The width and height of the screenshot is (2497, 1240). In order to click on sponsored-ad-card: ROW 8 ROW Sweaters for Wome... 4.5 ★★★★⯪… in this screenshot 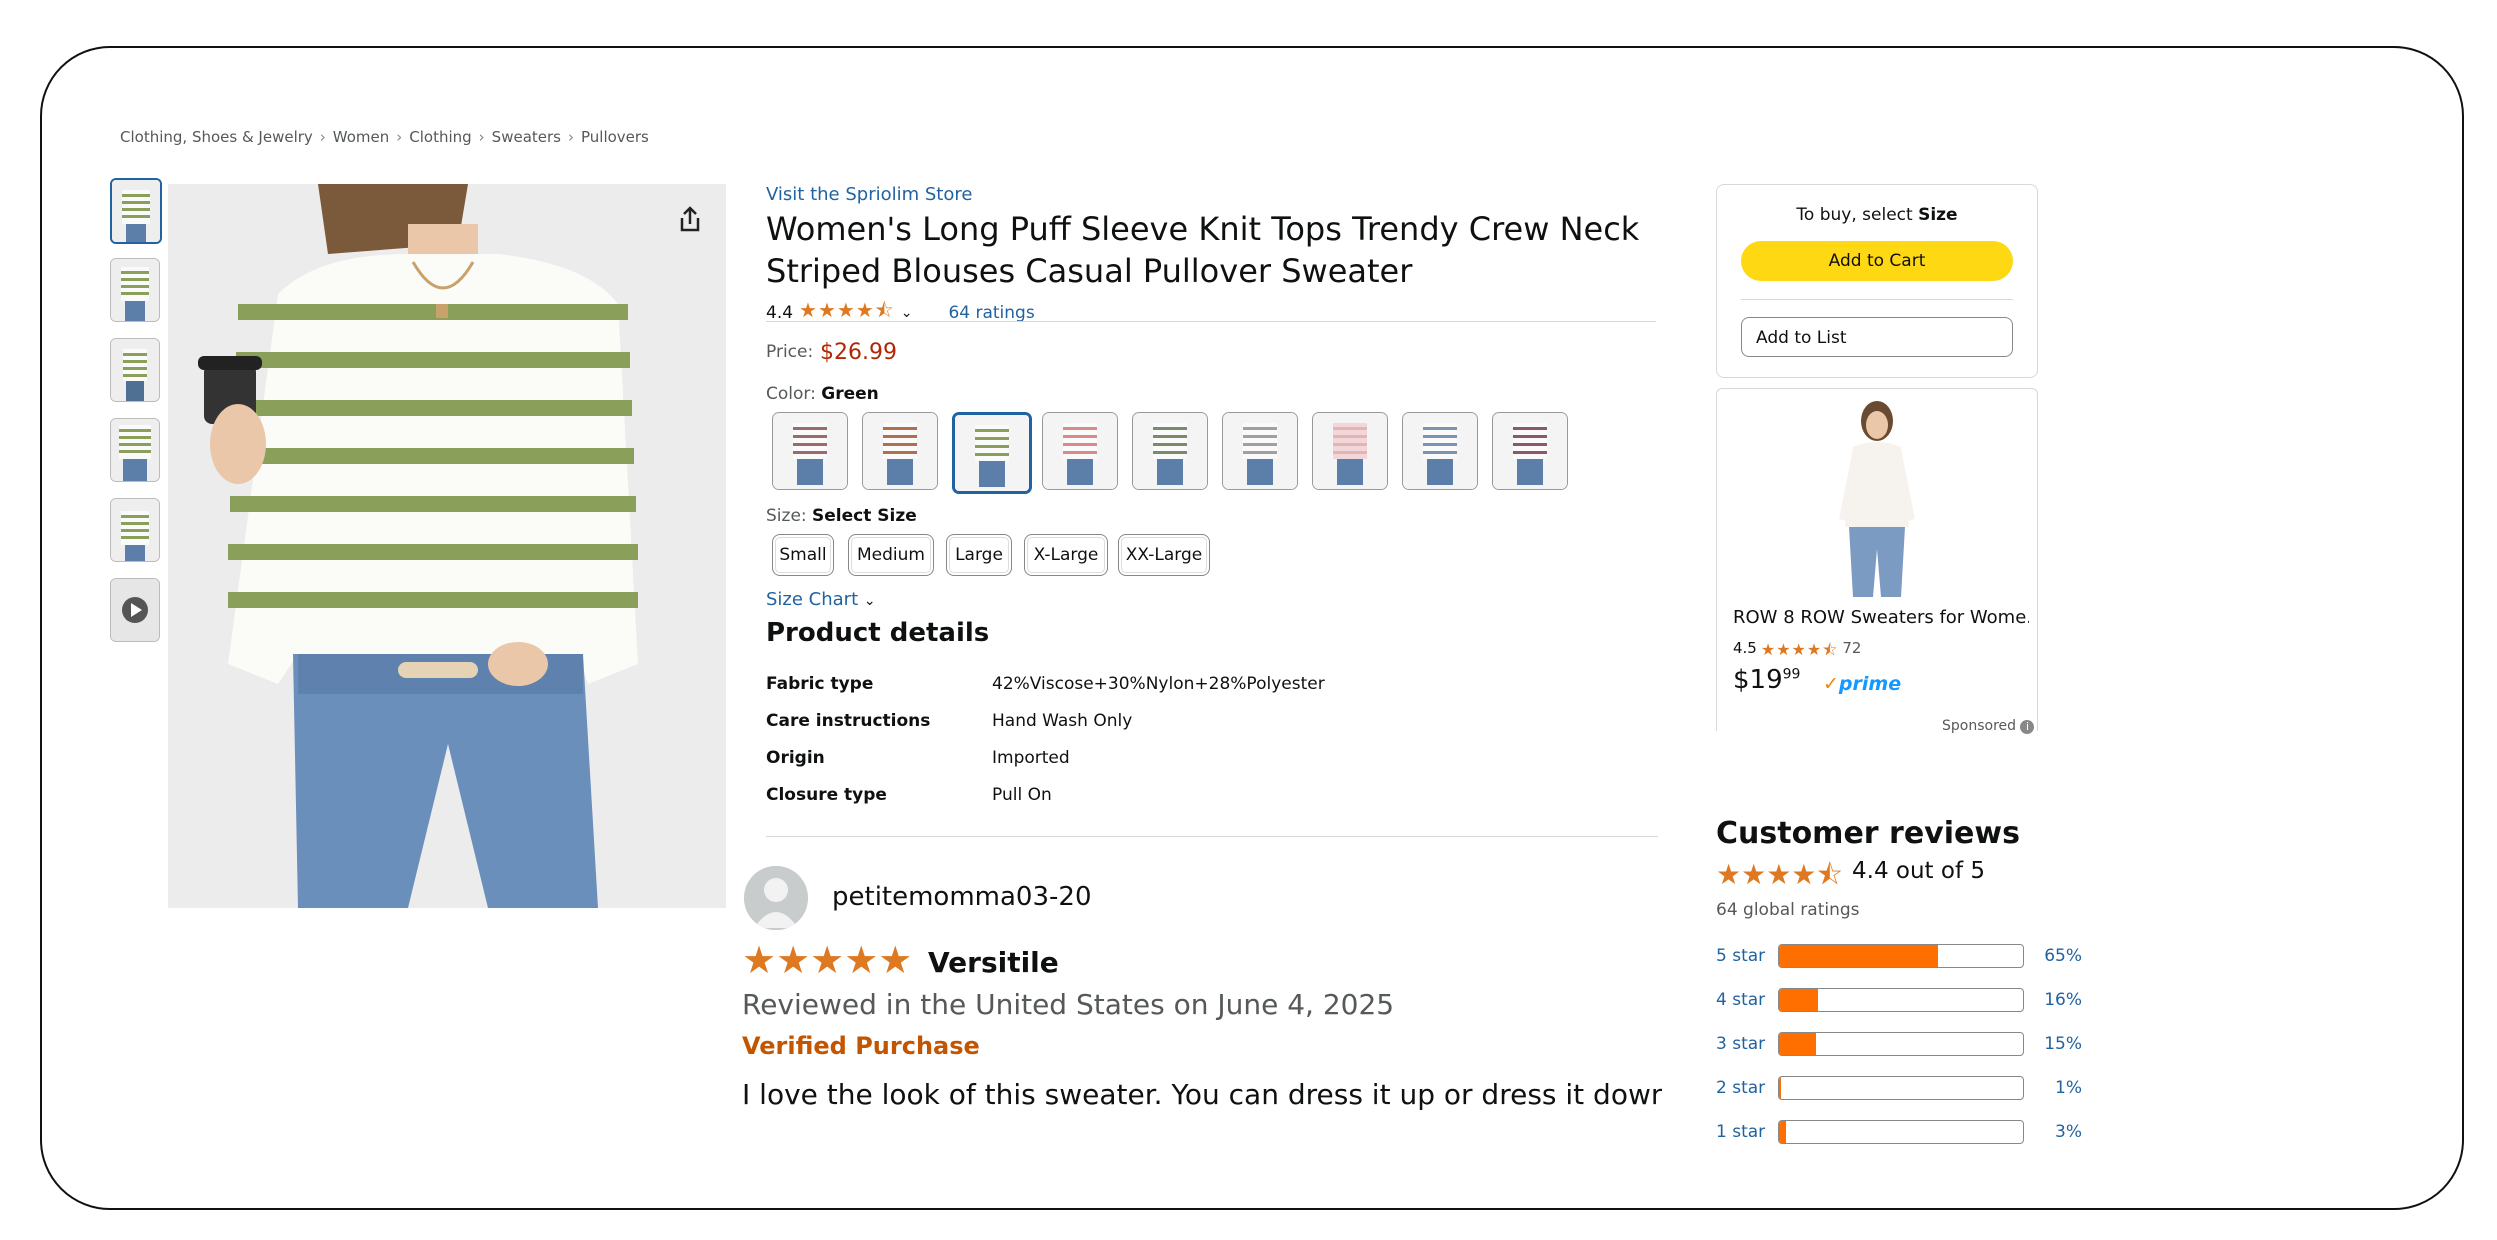, I will do `click(1877, 559)`.